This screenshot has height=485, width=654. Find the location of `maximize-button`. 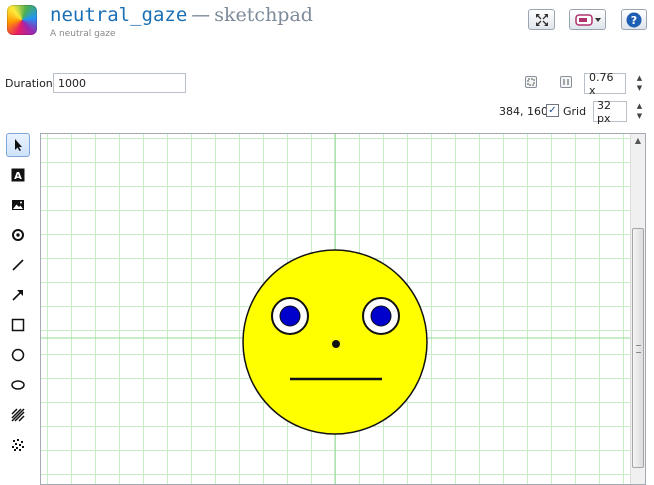

maximize-button is located at coordinates (541, 19).